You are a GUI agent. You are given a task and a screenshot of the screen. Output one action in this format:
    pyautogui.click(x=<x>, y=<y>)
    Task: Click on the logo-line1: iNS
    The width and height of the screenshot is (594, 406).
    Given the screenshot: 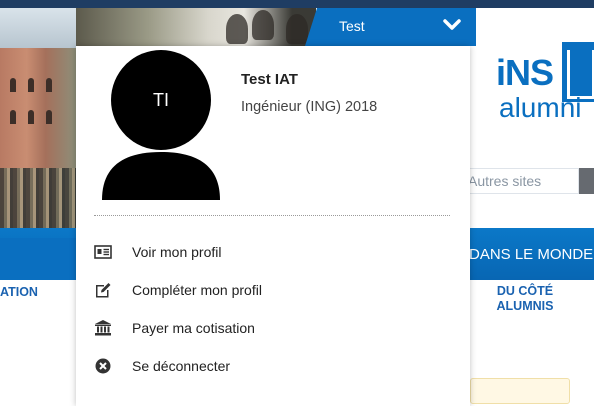 What is the action you would take?
    pyautogui.click(x=525, y=72)
    